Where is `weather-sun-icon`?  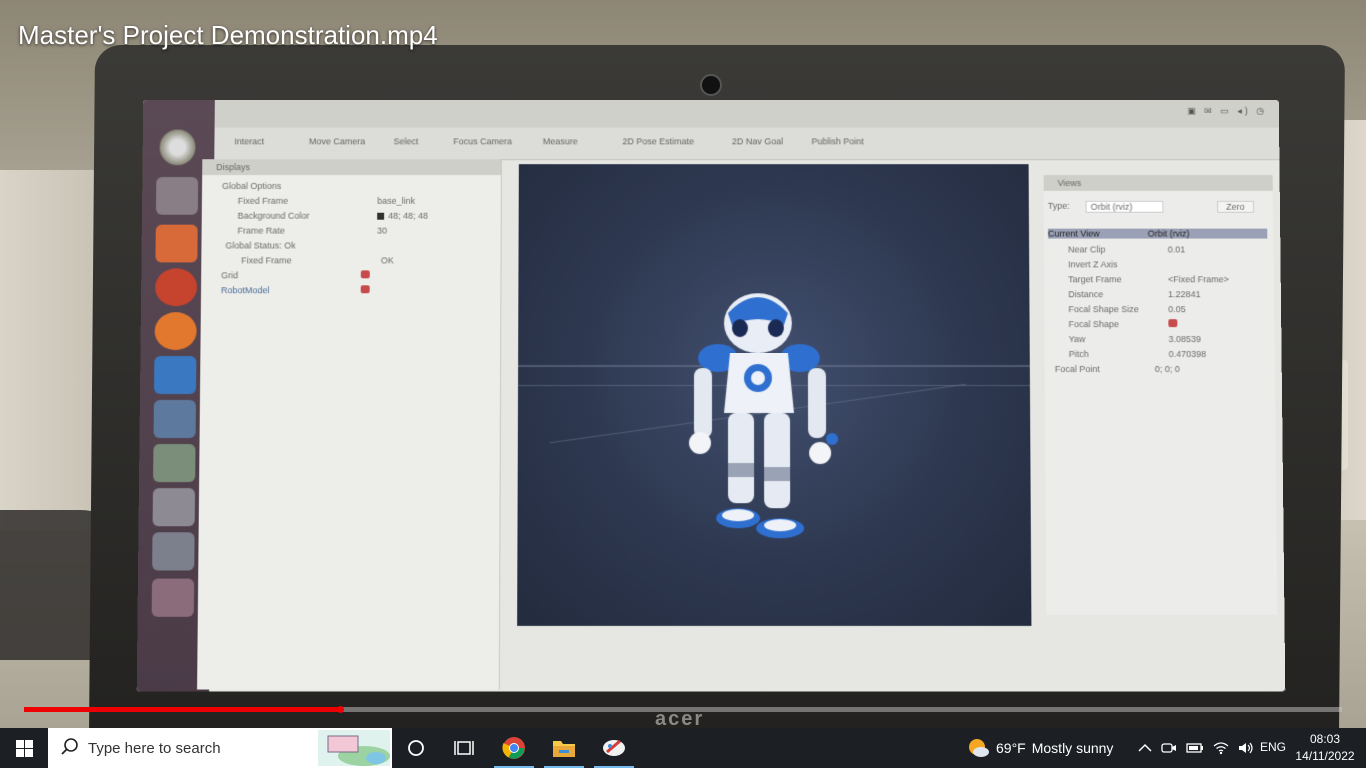
weather-sun-icon is located at coordinates (979, 748).